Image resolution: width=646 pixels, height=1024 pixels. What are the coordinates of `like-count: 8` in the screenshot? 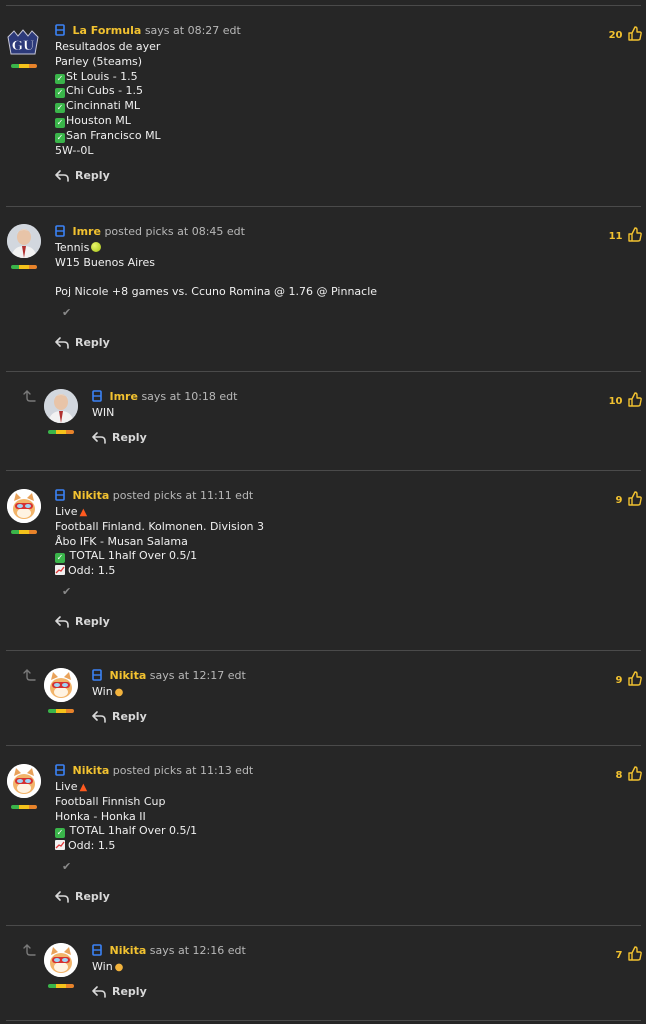 It's located at (619, 775).